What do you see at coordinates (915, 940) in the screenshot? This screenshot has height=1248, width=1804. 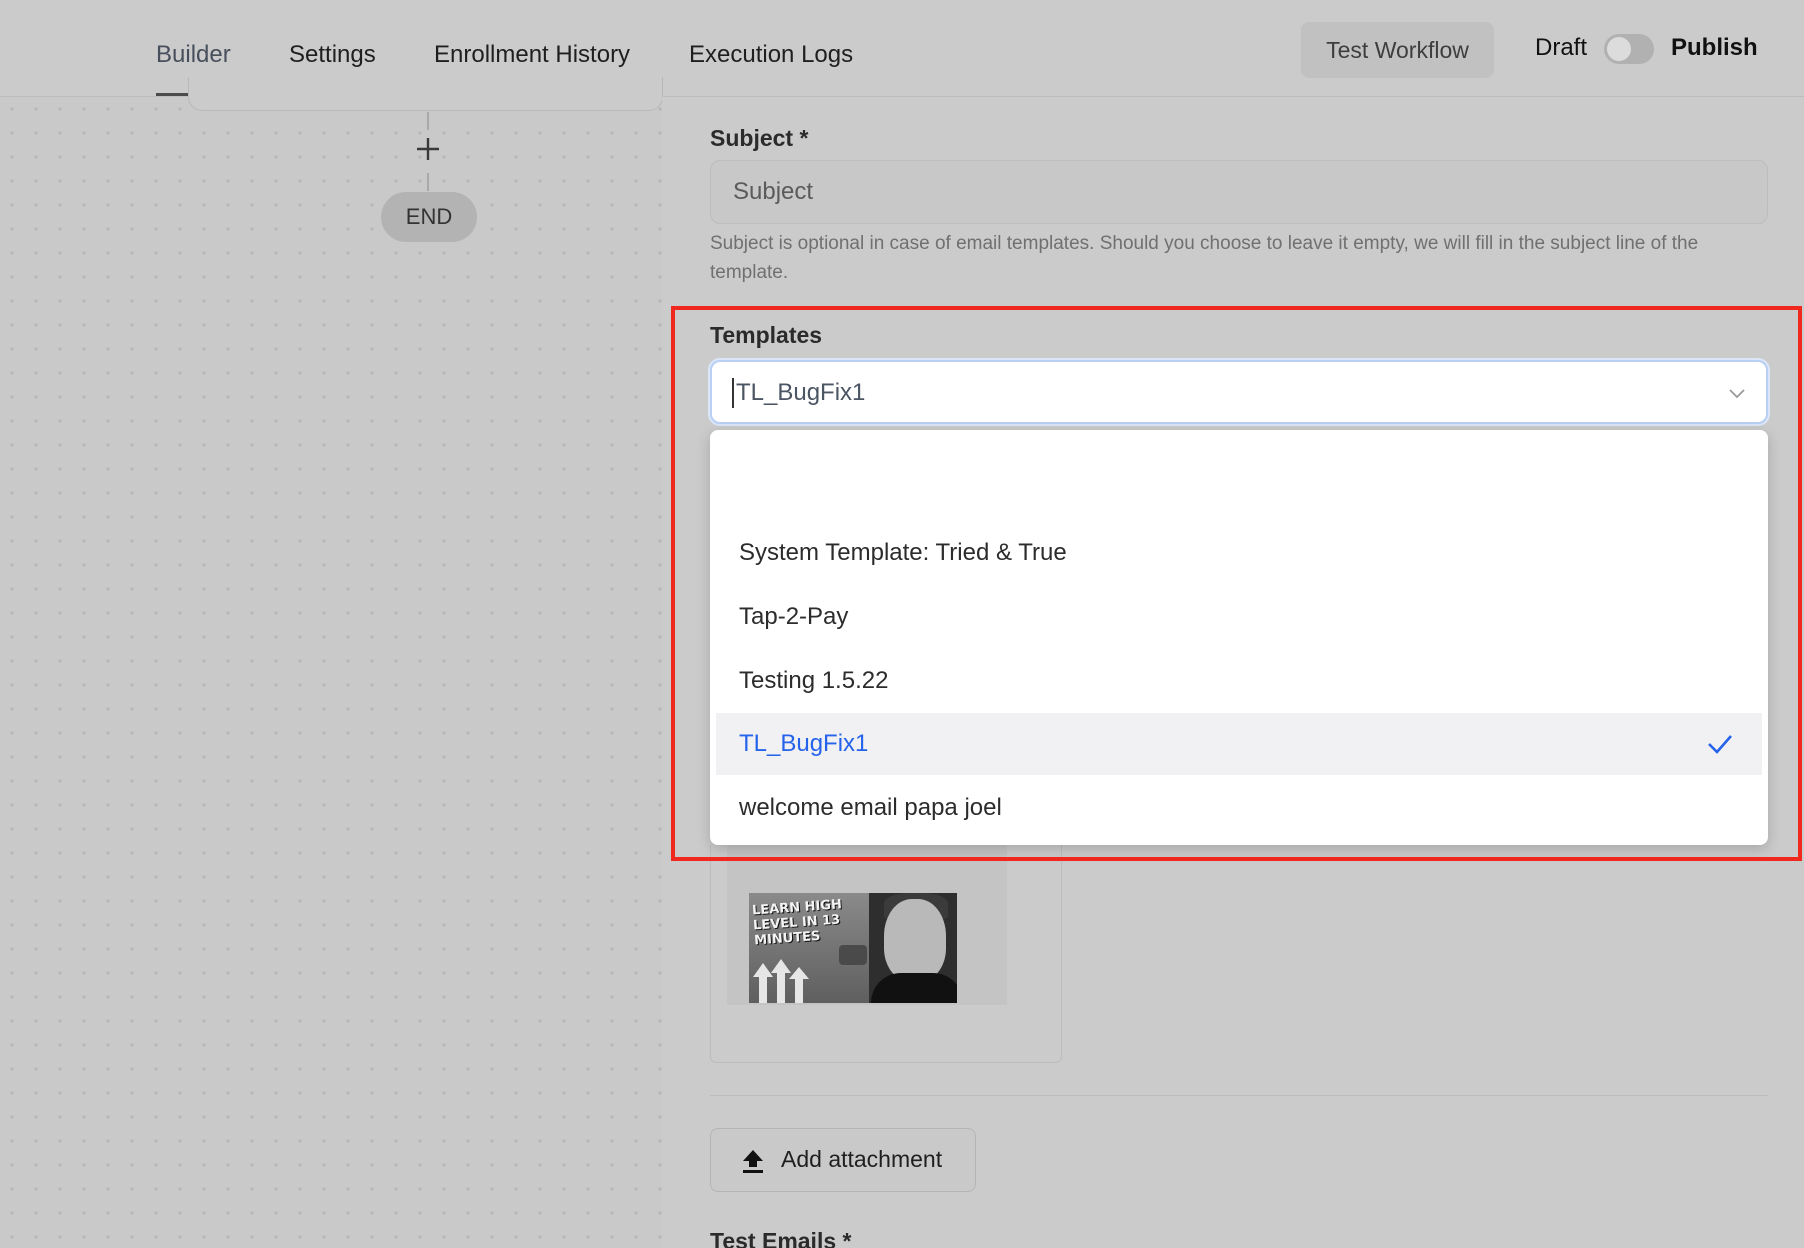 I see `thumbnail-face` at bounding box center [915, 940].